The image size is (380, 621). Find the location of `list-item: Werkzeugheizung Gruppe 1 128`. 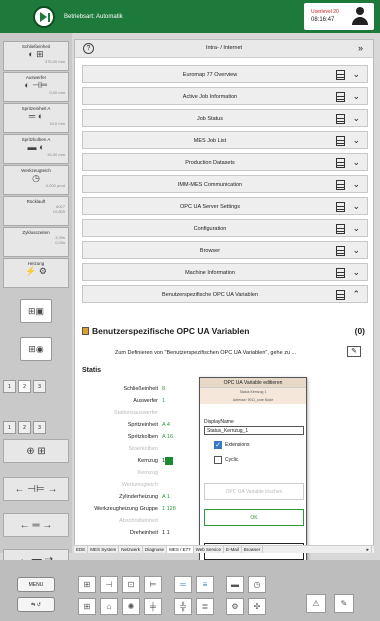

list-item: Werkzeugheizung Gruppe 1 128 is located at coordinates (143, 511).